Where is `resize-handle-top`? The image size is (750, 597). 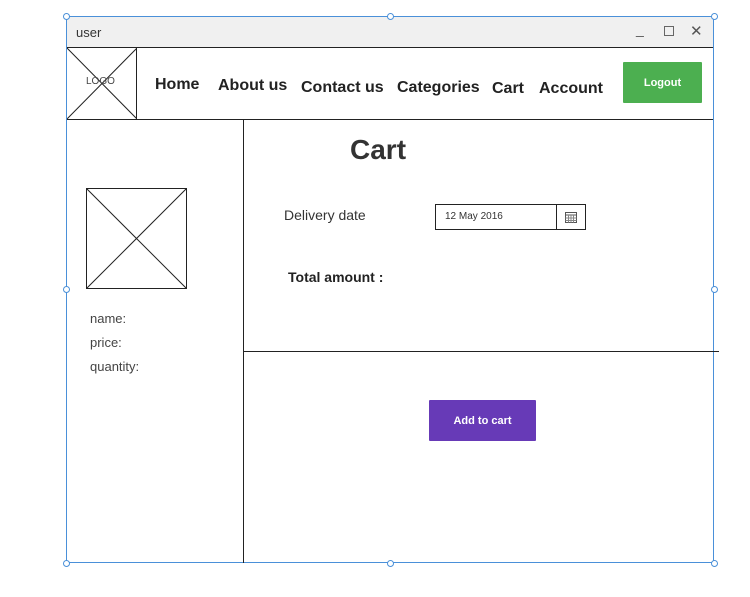 resize-handle-top is located at coordinates (390, 16).